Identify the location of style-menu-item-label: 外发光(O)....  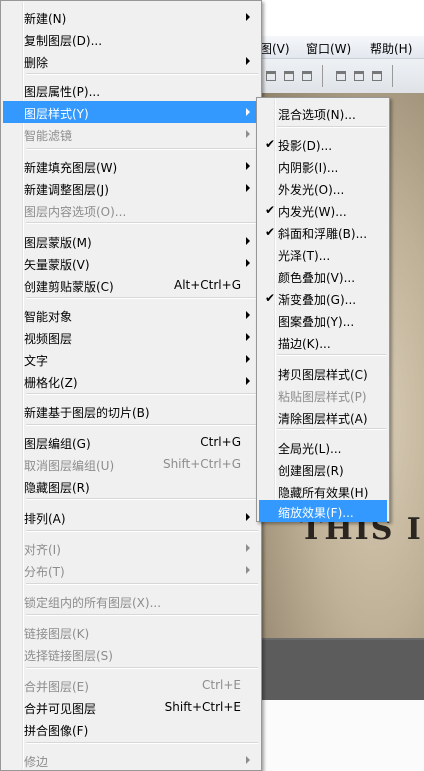
(311, 190).